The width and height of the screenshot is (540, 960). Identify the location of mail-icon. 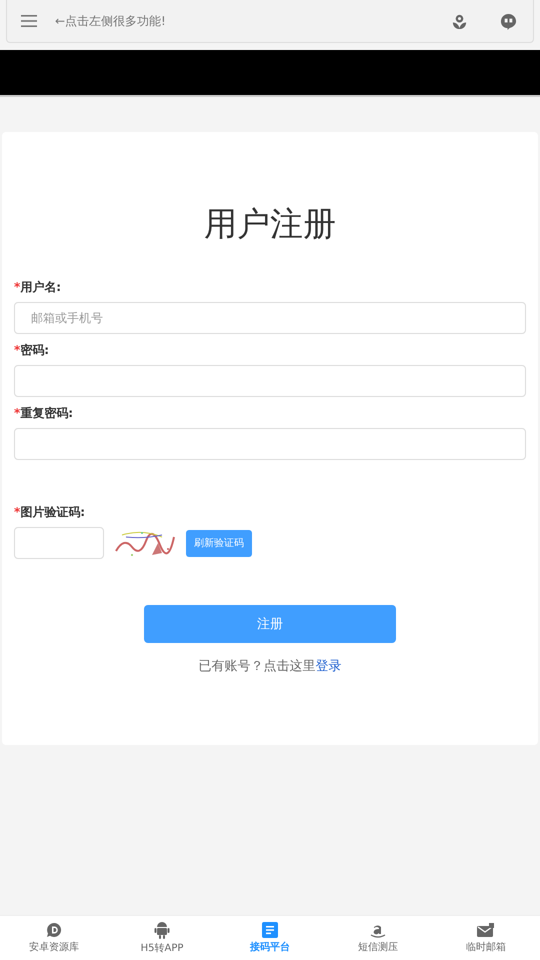
(486, 930).